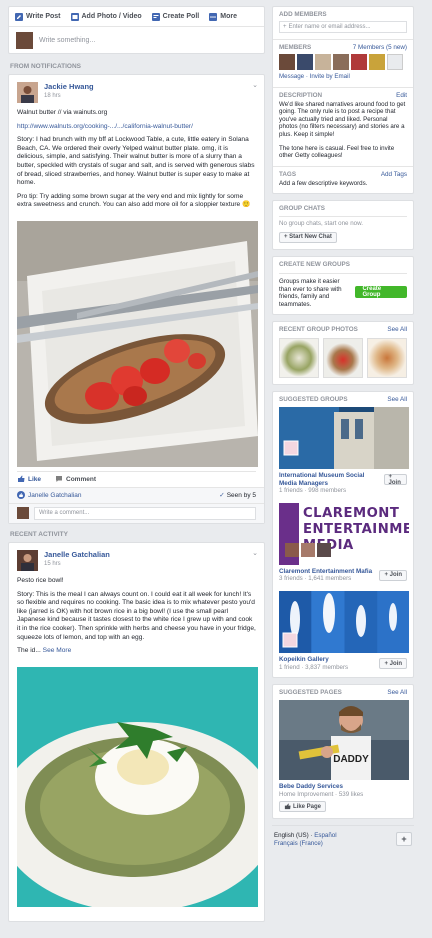  Describe the element at coordinates (303, 807) in the screenshot. I see `like-page-button: Like Page` at that location.